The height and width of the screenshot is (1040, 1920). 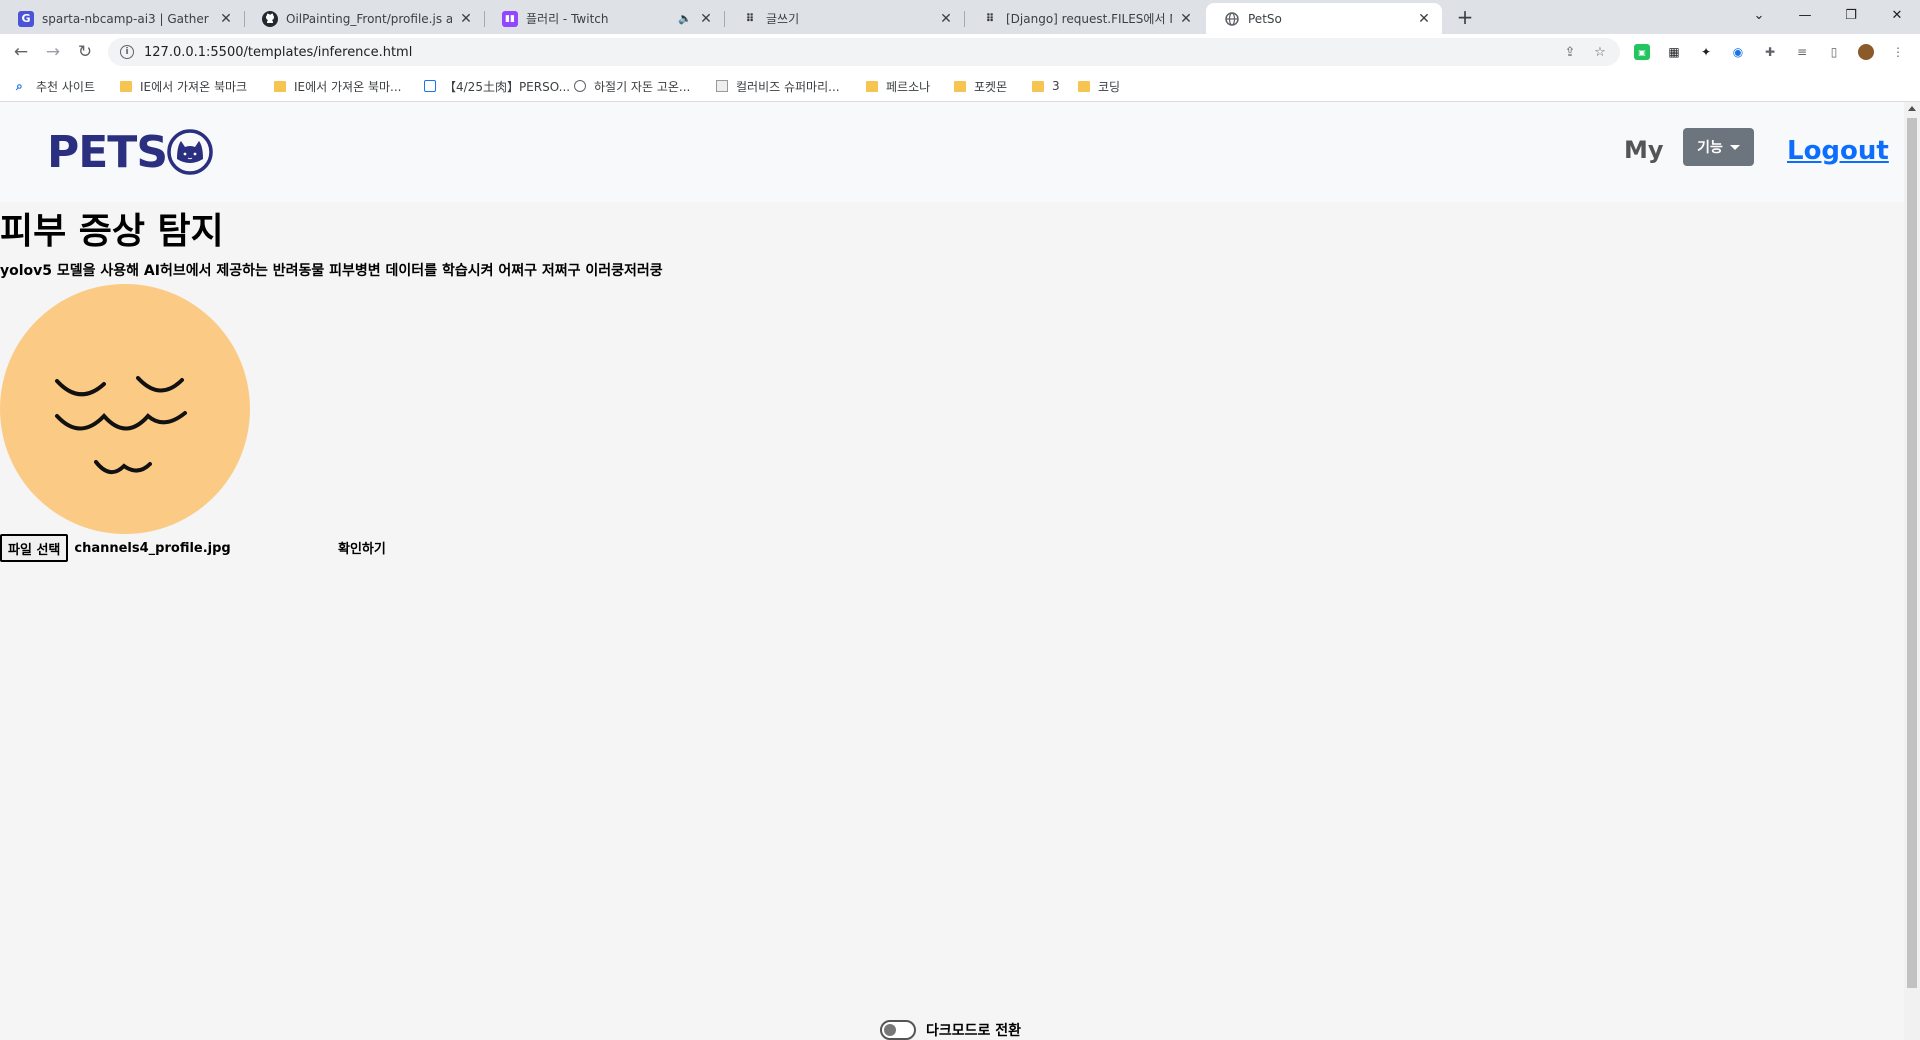 What do you see at coordinates (362, 547) in the screenshot?
I see `confirm-button: 확인하기` at bounding box center [362, 547].